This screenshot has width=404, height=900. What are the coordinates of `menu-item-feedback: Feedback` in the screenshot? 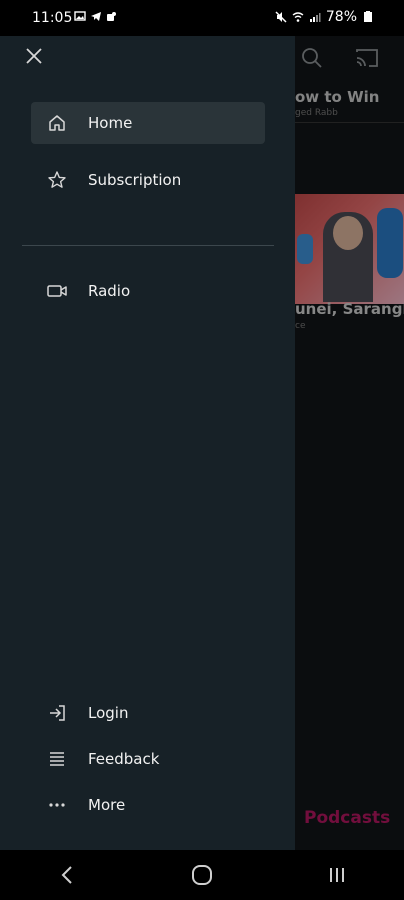 It's located at (148, 759).